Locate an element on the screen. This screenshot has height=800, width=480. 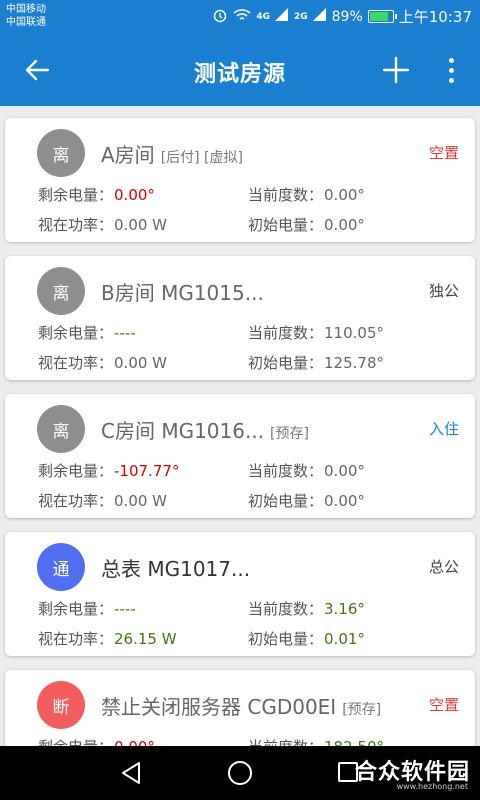
carrier-info: 中国移动 中国联通 is located at coordinates (26, 16).